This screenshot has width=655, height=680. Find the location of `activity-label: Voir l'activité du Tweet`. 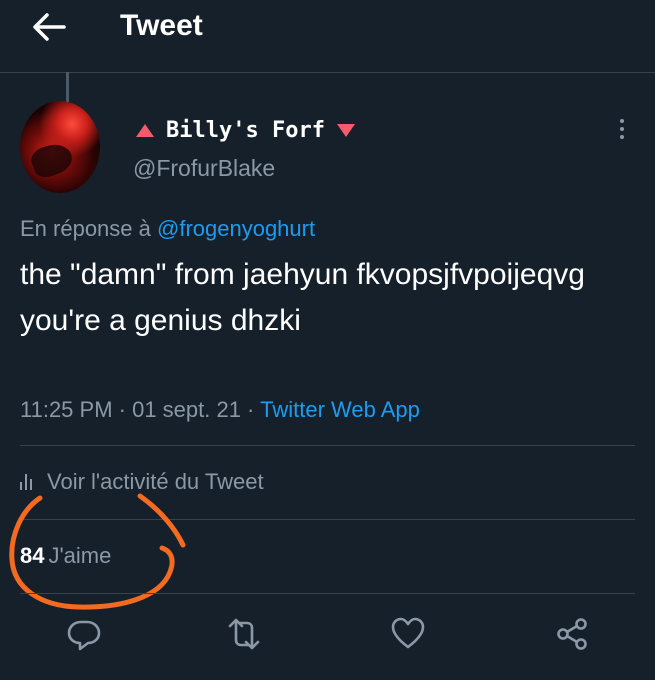

activity-label: Voir l'activité du Tweet is located at coordinates (155, 481).